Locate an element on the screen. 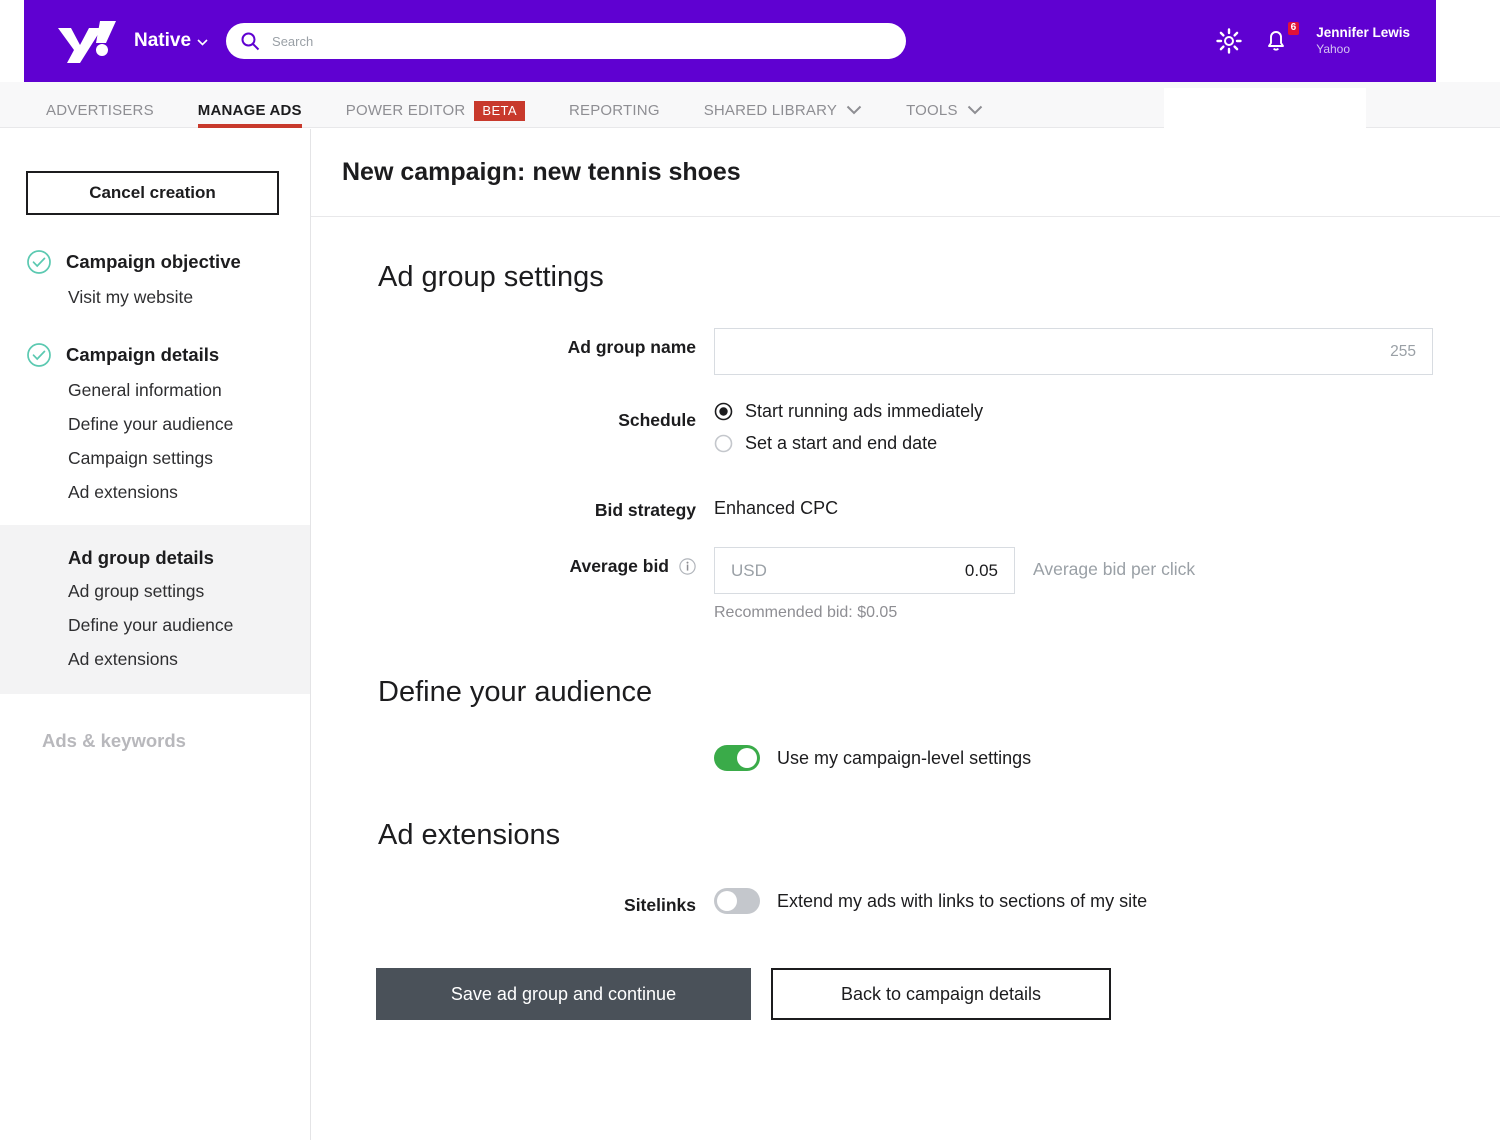 The height and width of the screenshot is (1140, 1500). sidebar-item-ad-group-settings: Ad group settings is located at coordinates (189, 591).